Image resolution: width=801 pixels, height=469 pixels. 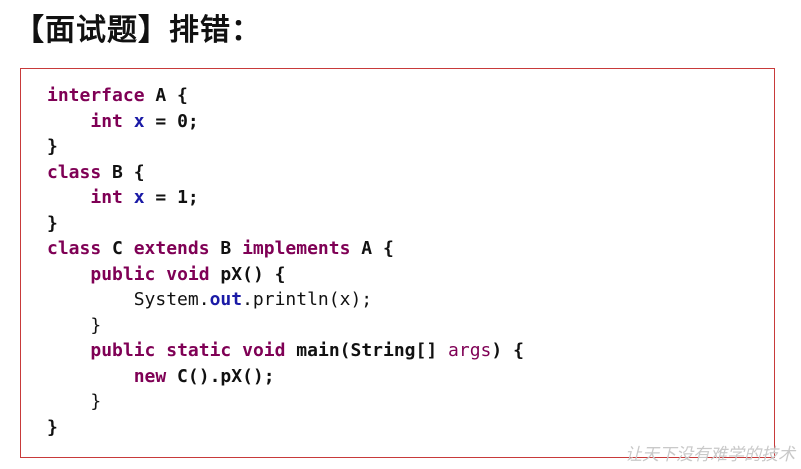 I want to click on code-line-7: class C extends B implements A {, so click(x=285, y=249).